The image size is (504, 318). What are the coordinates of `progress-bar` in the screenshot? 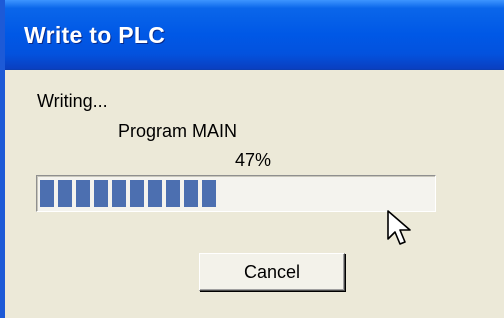 It's located at (236, 193).